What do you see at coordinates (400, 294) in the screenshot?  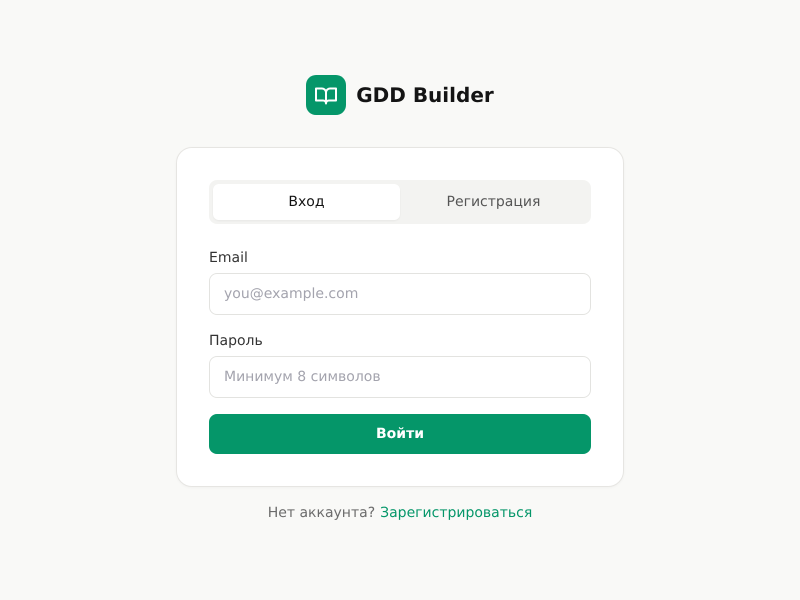 I see `input-field: you@example.com` at bounding box center [400, 294].